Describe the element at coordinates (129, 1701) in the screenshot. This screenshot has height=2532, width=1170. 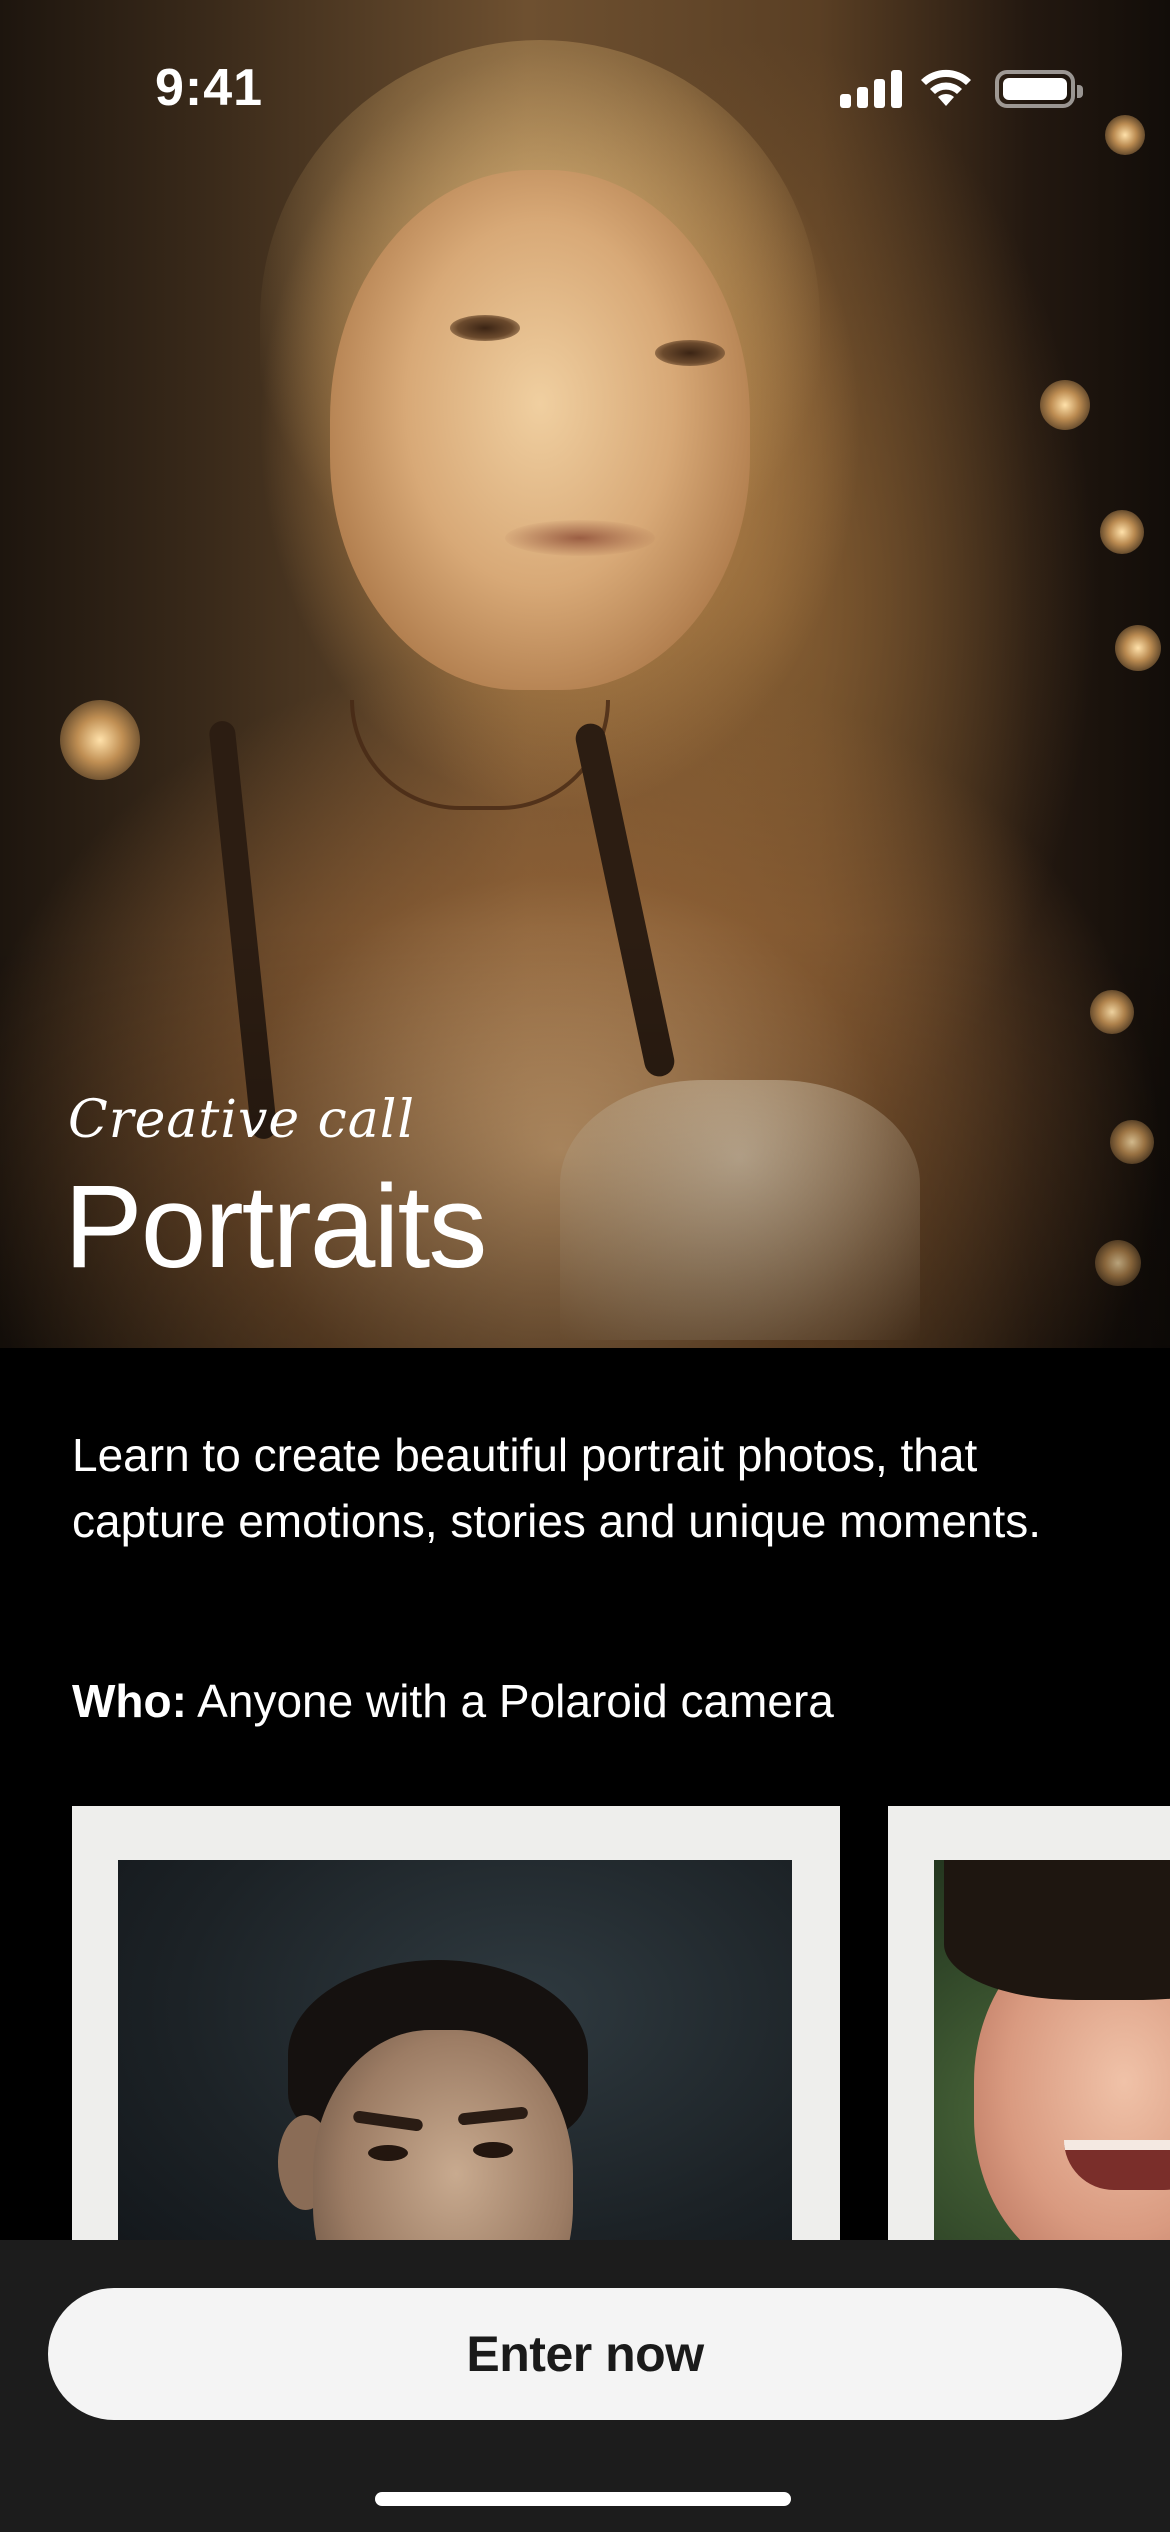
I see `who-label: Who:` at that location.